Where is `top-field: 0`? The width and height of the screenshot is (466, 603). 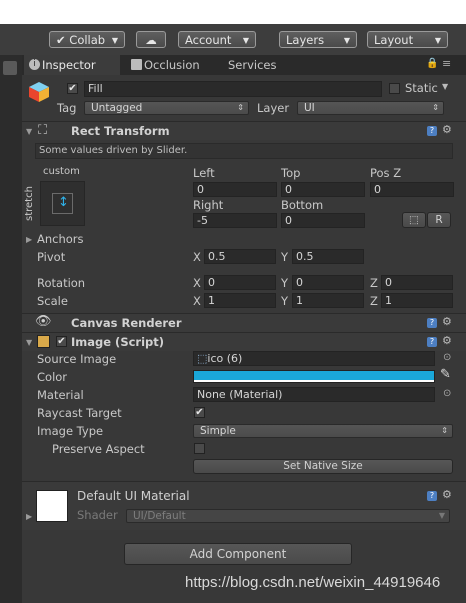 top-field: 0 is located at coordinates (323, 189).